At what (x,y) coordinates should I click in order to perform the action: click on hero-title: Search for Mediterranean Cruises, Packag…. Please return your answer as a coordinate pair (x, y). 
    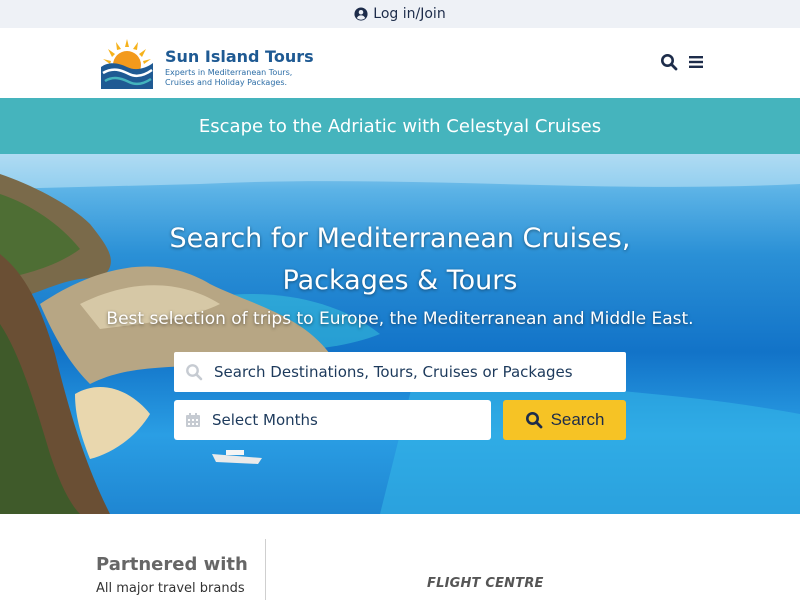
    Looking at the image, I should click on (400, 260).